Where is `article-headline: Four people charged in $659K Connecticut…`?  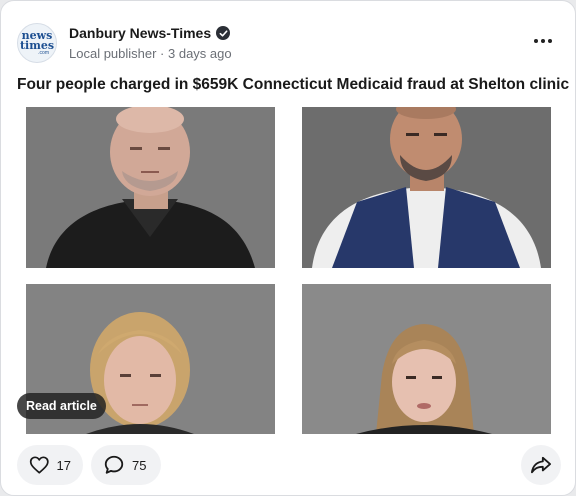
article-headline: Four people charged in $659K Connecticut… is located at coordinates (293, 85).